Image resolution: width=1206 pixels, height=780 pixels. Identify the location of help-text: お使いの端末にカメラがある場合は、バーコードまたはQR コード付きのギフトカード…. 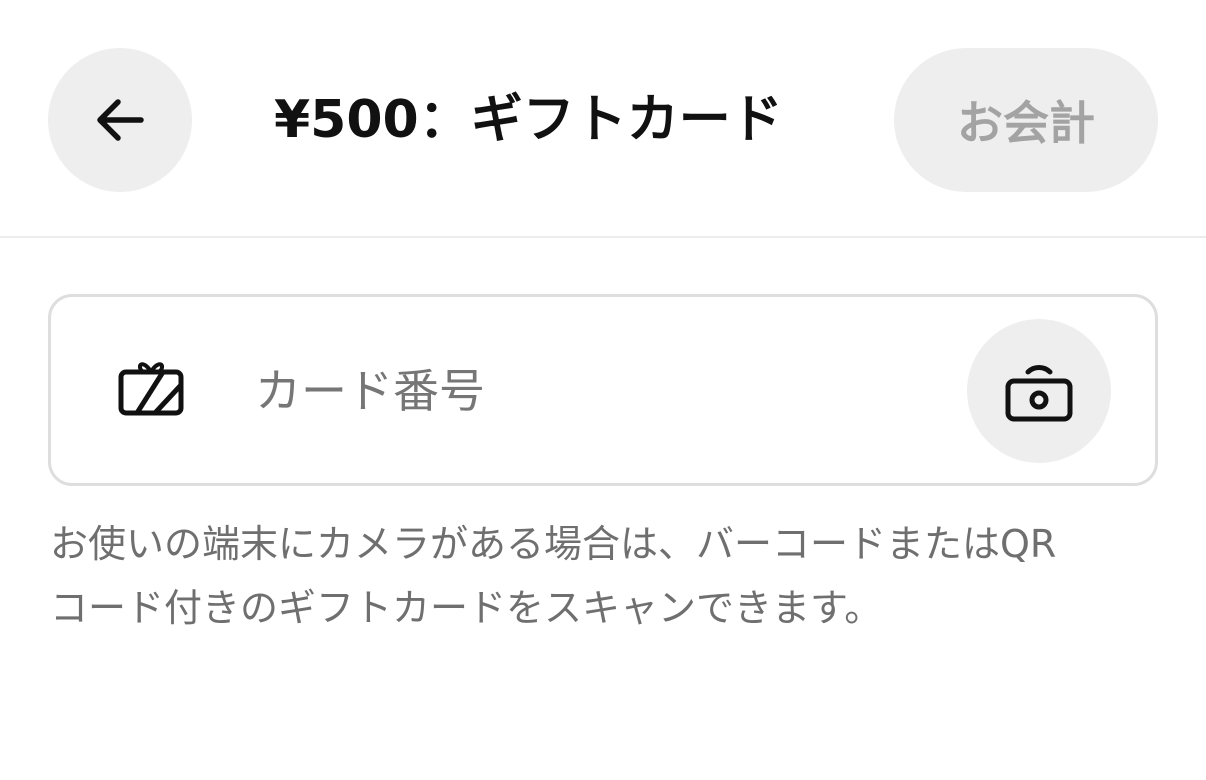
(553, 576).